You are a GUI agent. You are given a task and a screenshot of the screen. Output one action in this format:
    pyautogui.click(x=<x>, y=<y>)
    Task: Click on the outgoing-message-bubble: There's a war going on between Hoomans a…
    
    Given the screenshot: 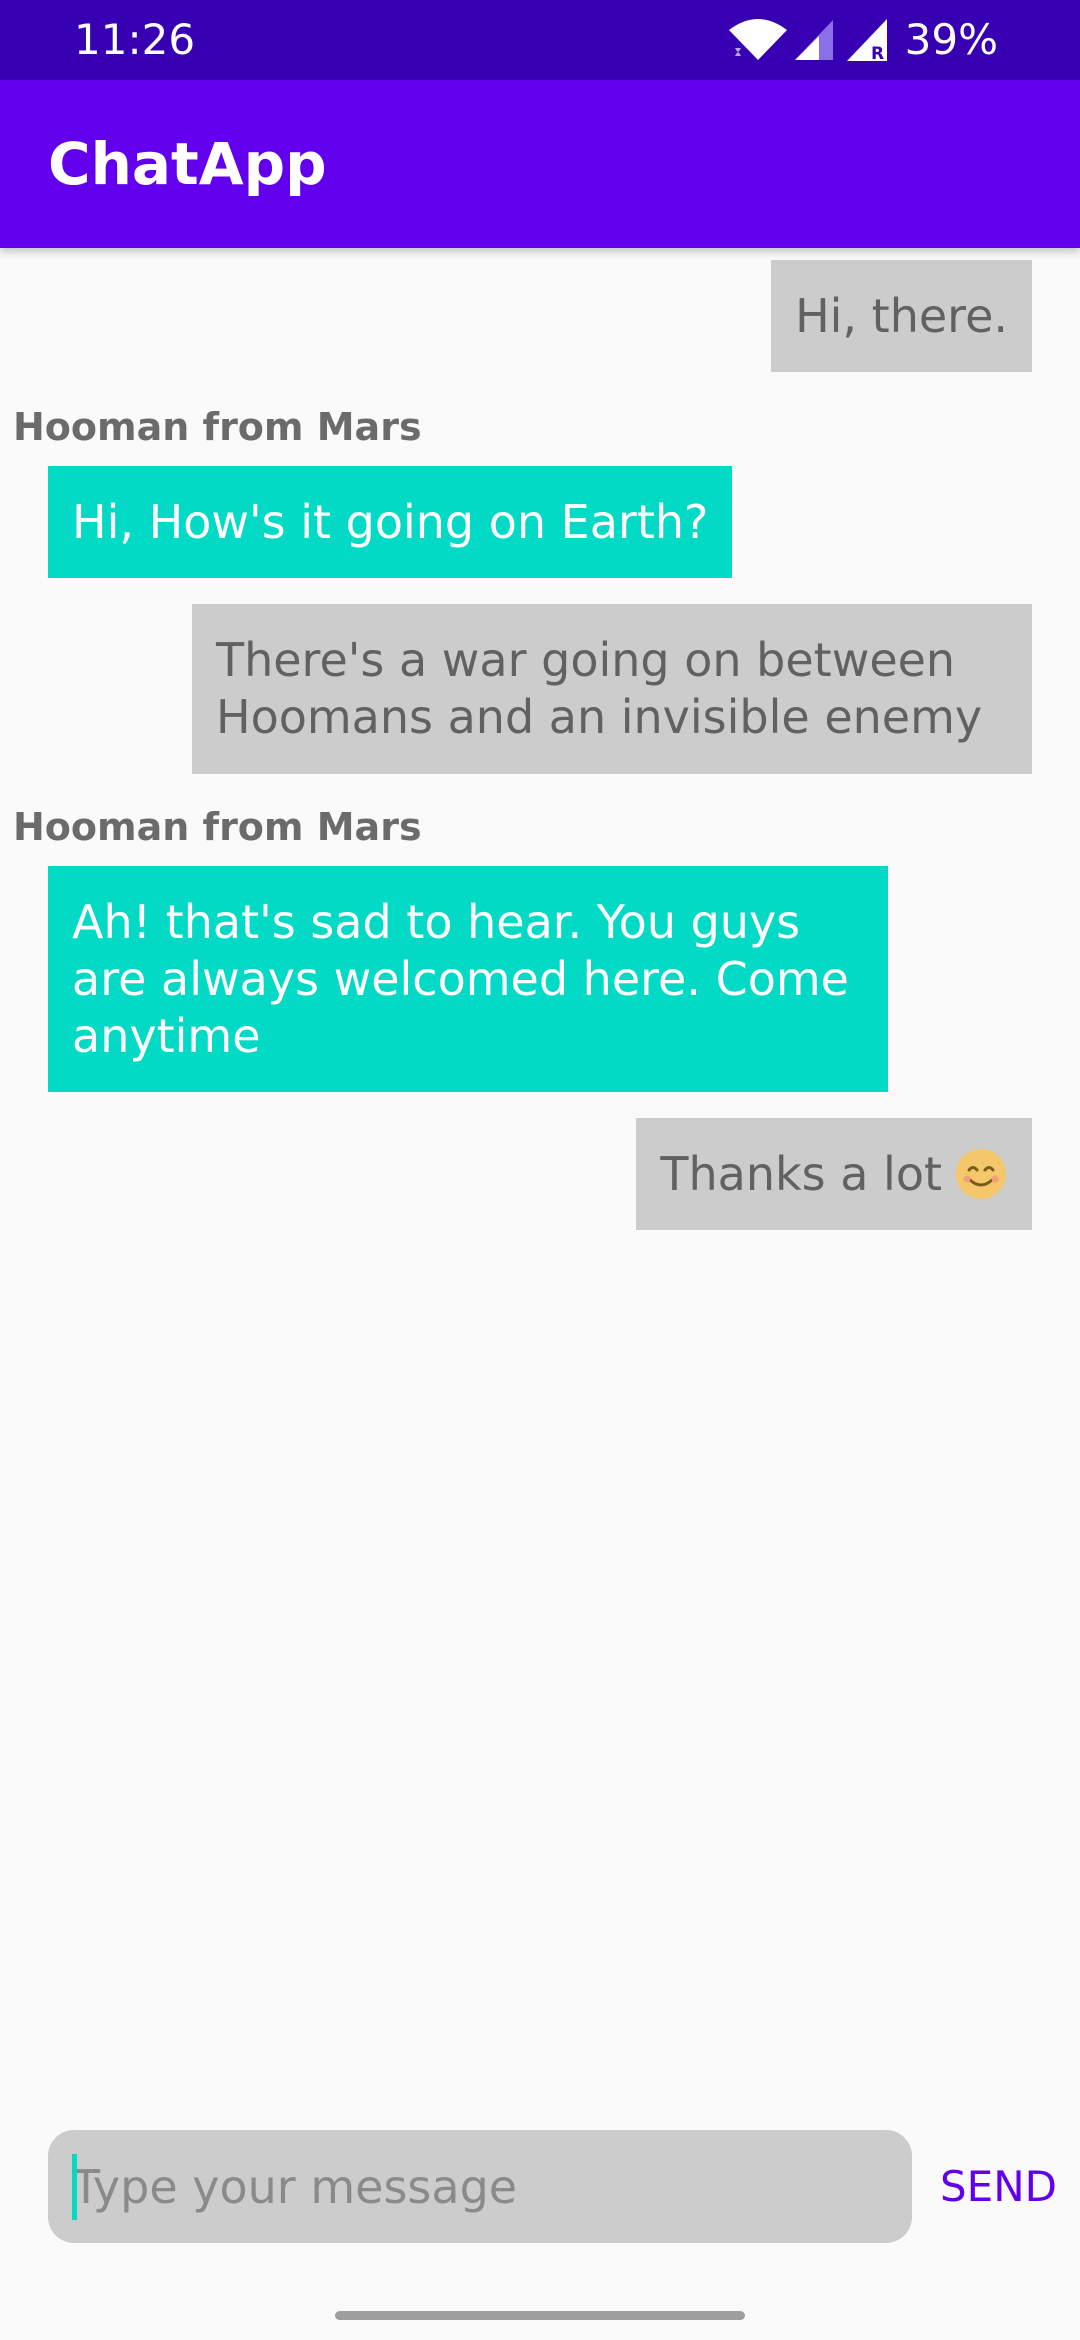 What is the action you would take?
    pyautogui.click(x=612, y=689)
    